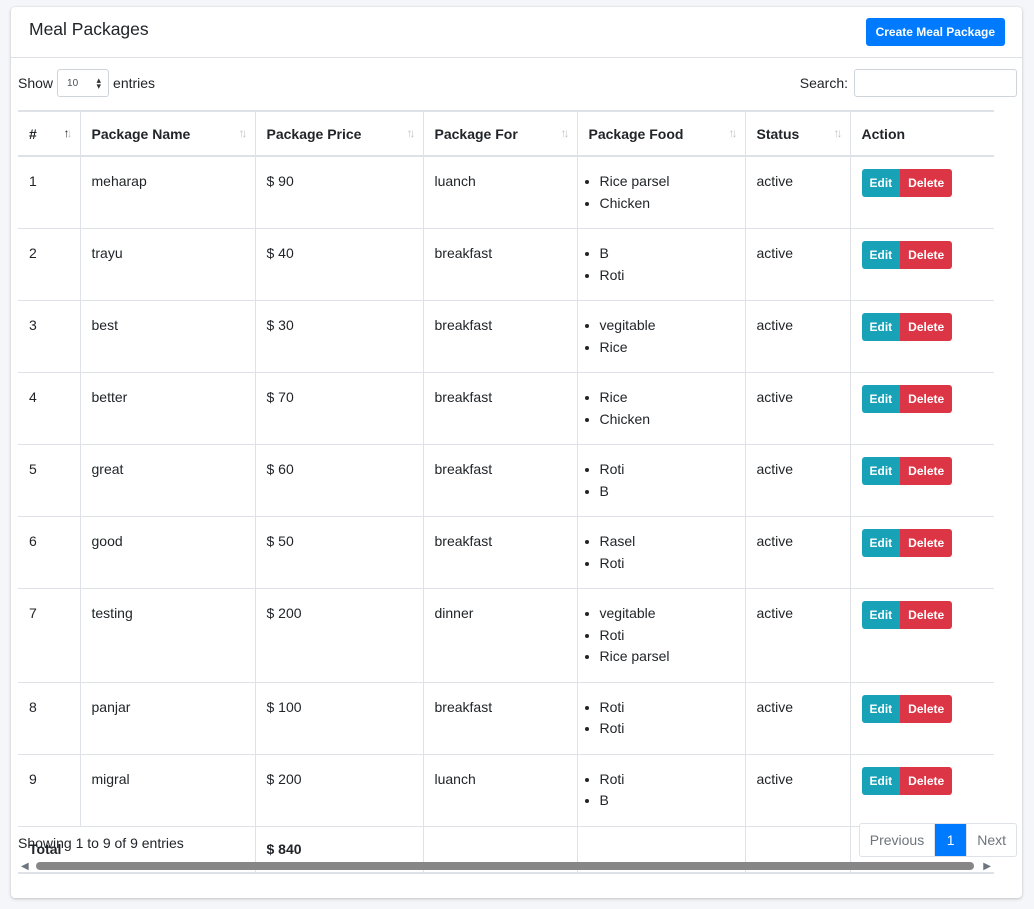 This screenshot has width=1034, height=909. I want to click on cell-package-for: luanch, so click(500, 790).